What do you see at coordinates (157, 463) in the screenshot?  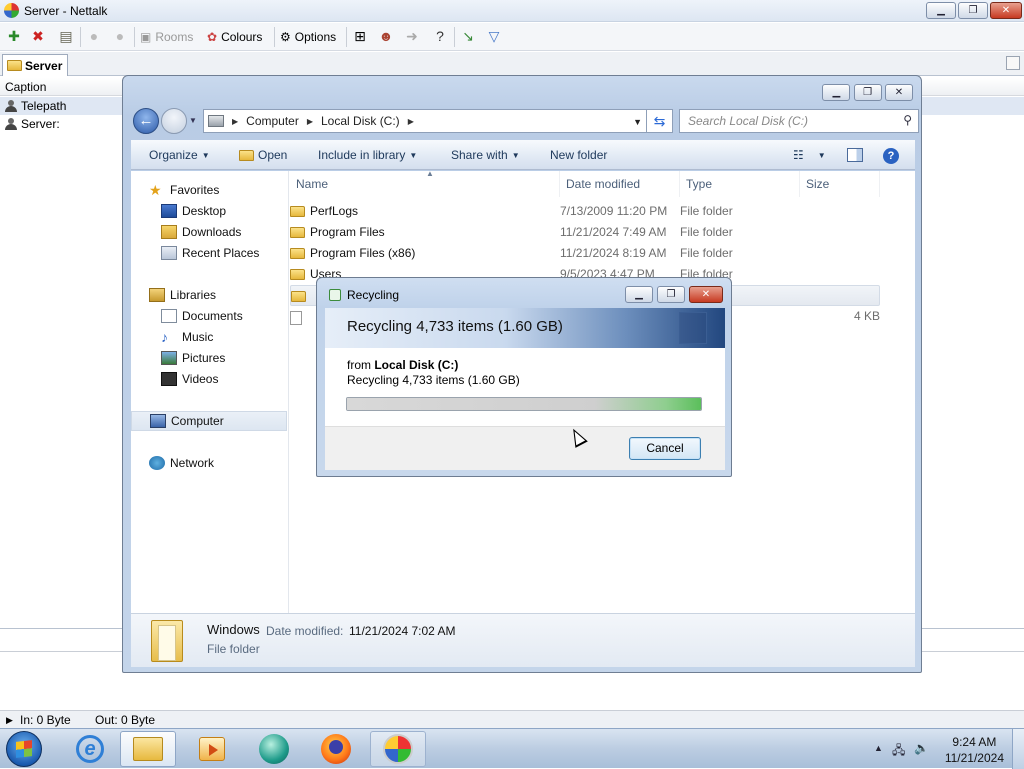 I see `network-icon` at bounding box center [157, 463].